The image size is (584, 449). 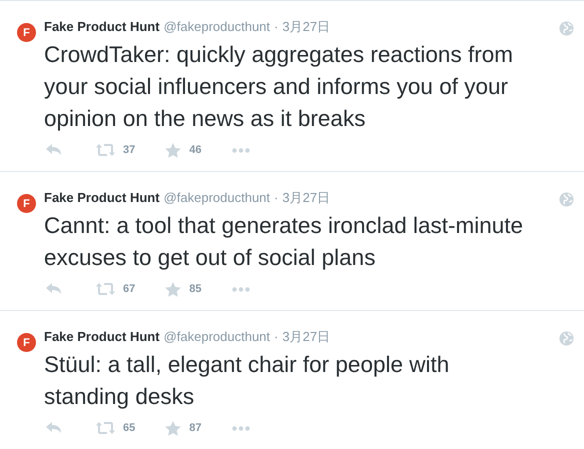 What do you see at coordinates (247, 381) in the screenshot?
I see `tweet-text: Stüul: a tall, elegant chair for people with standing desks` at bounding box center [247, 381].